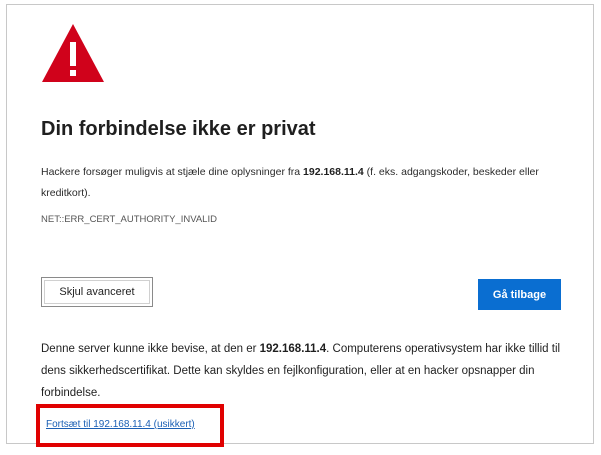 This screenshot has width=601, height=455. I want to click on warning-triangle-icon, so click(73, 53).